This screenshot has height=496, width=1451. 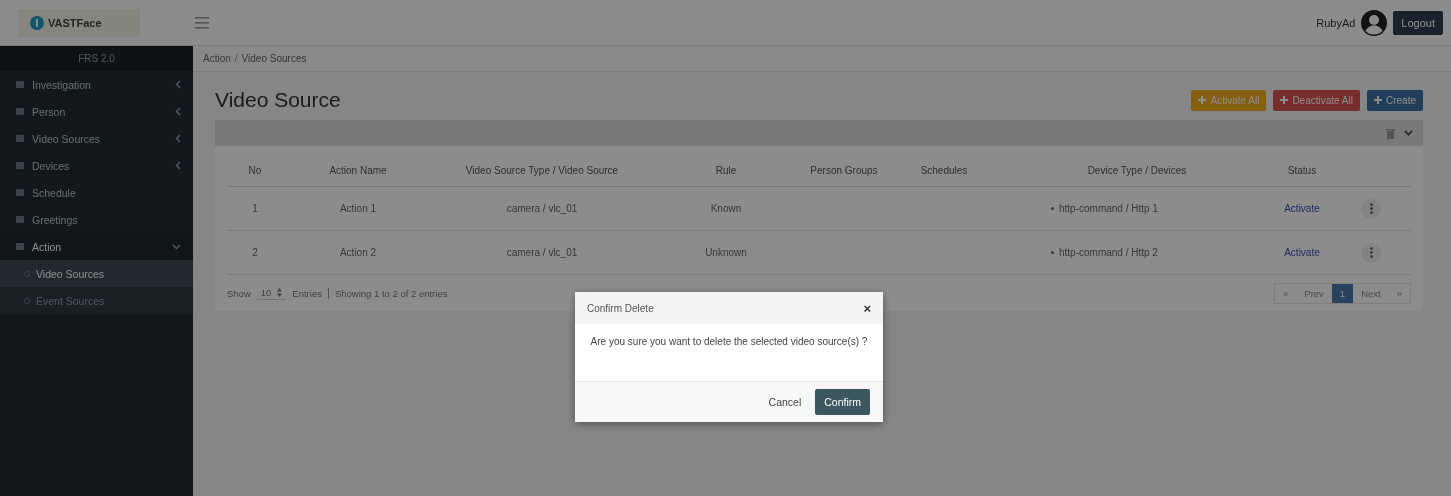 What do you see at coordinates (96, 58) in the screenshot?
I see `app-version-title: FRS 2.0` at bounding box center [96, 58].